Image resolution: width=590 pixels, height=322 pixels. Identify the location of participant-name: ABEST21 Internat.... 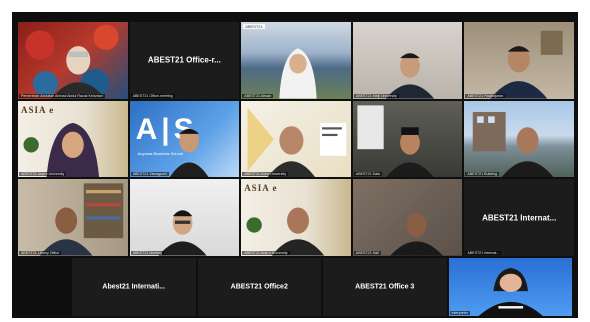
(519, 218).